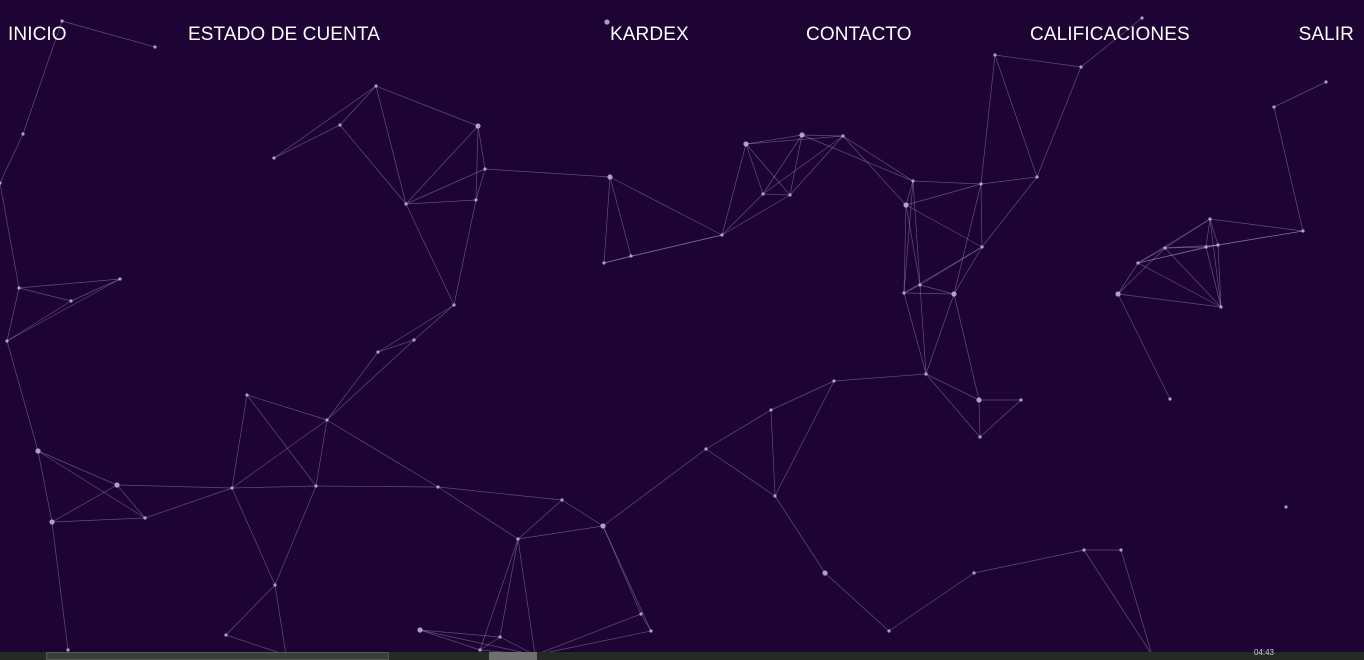 The image size is (1364, 660). What do you see at coordinates (649, 35) in the screenshot?
I see `nav-kardex: KARDEX` at bounding box center [649, 35].